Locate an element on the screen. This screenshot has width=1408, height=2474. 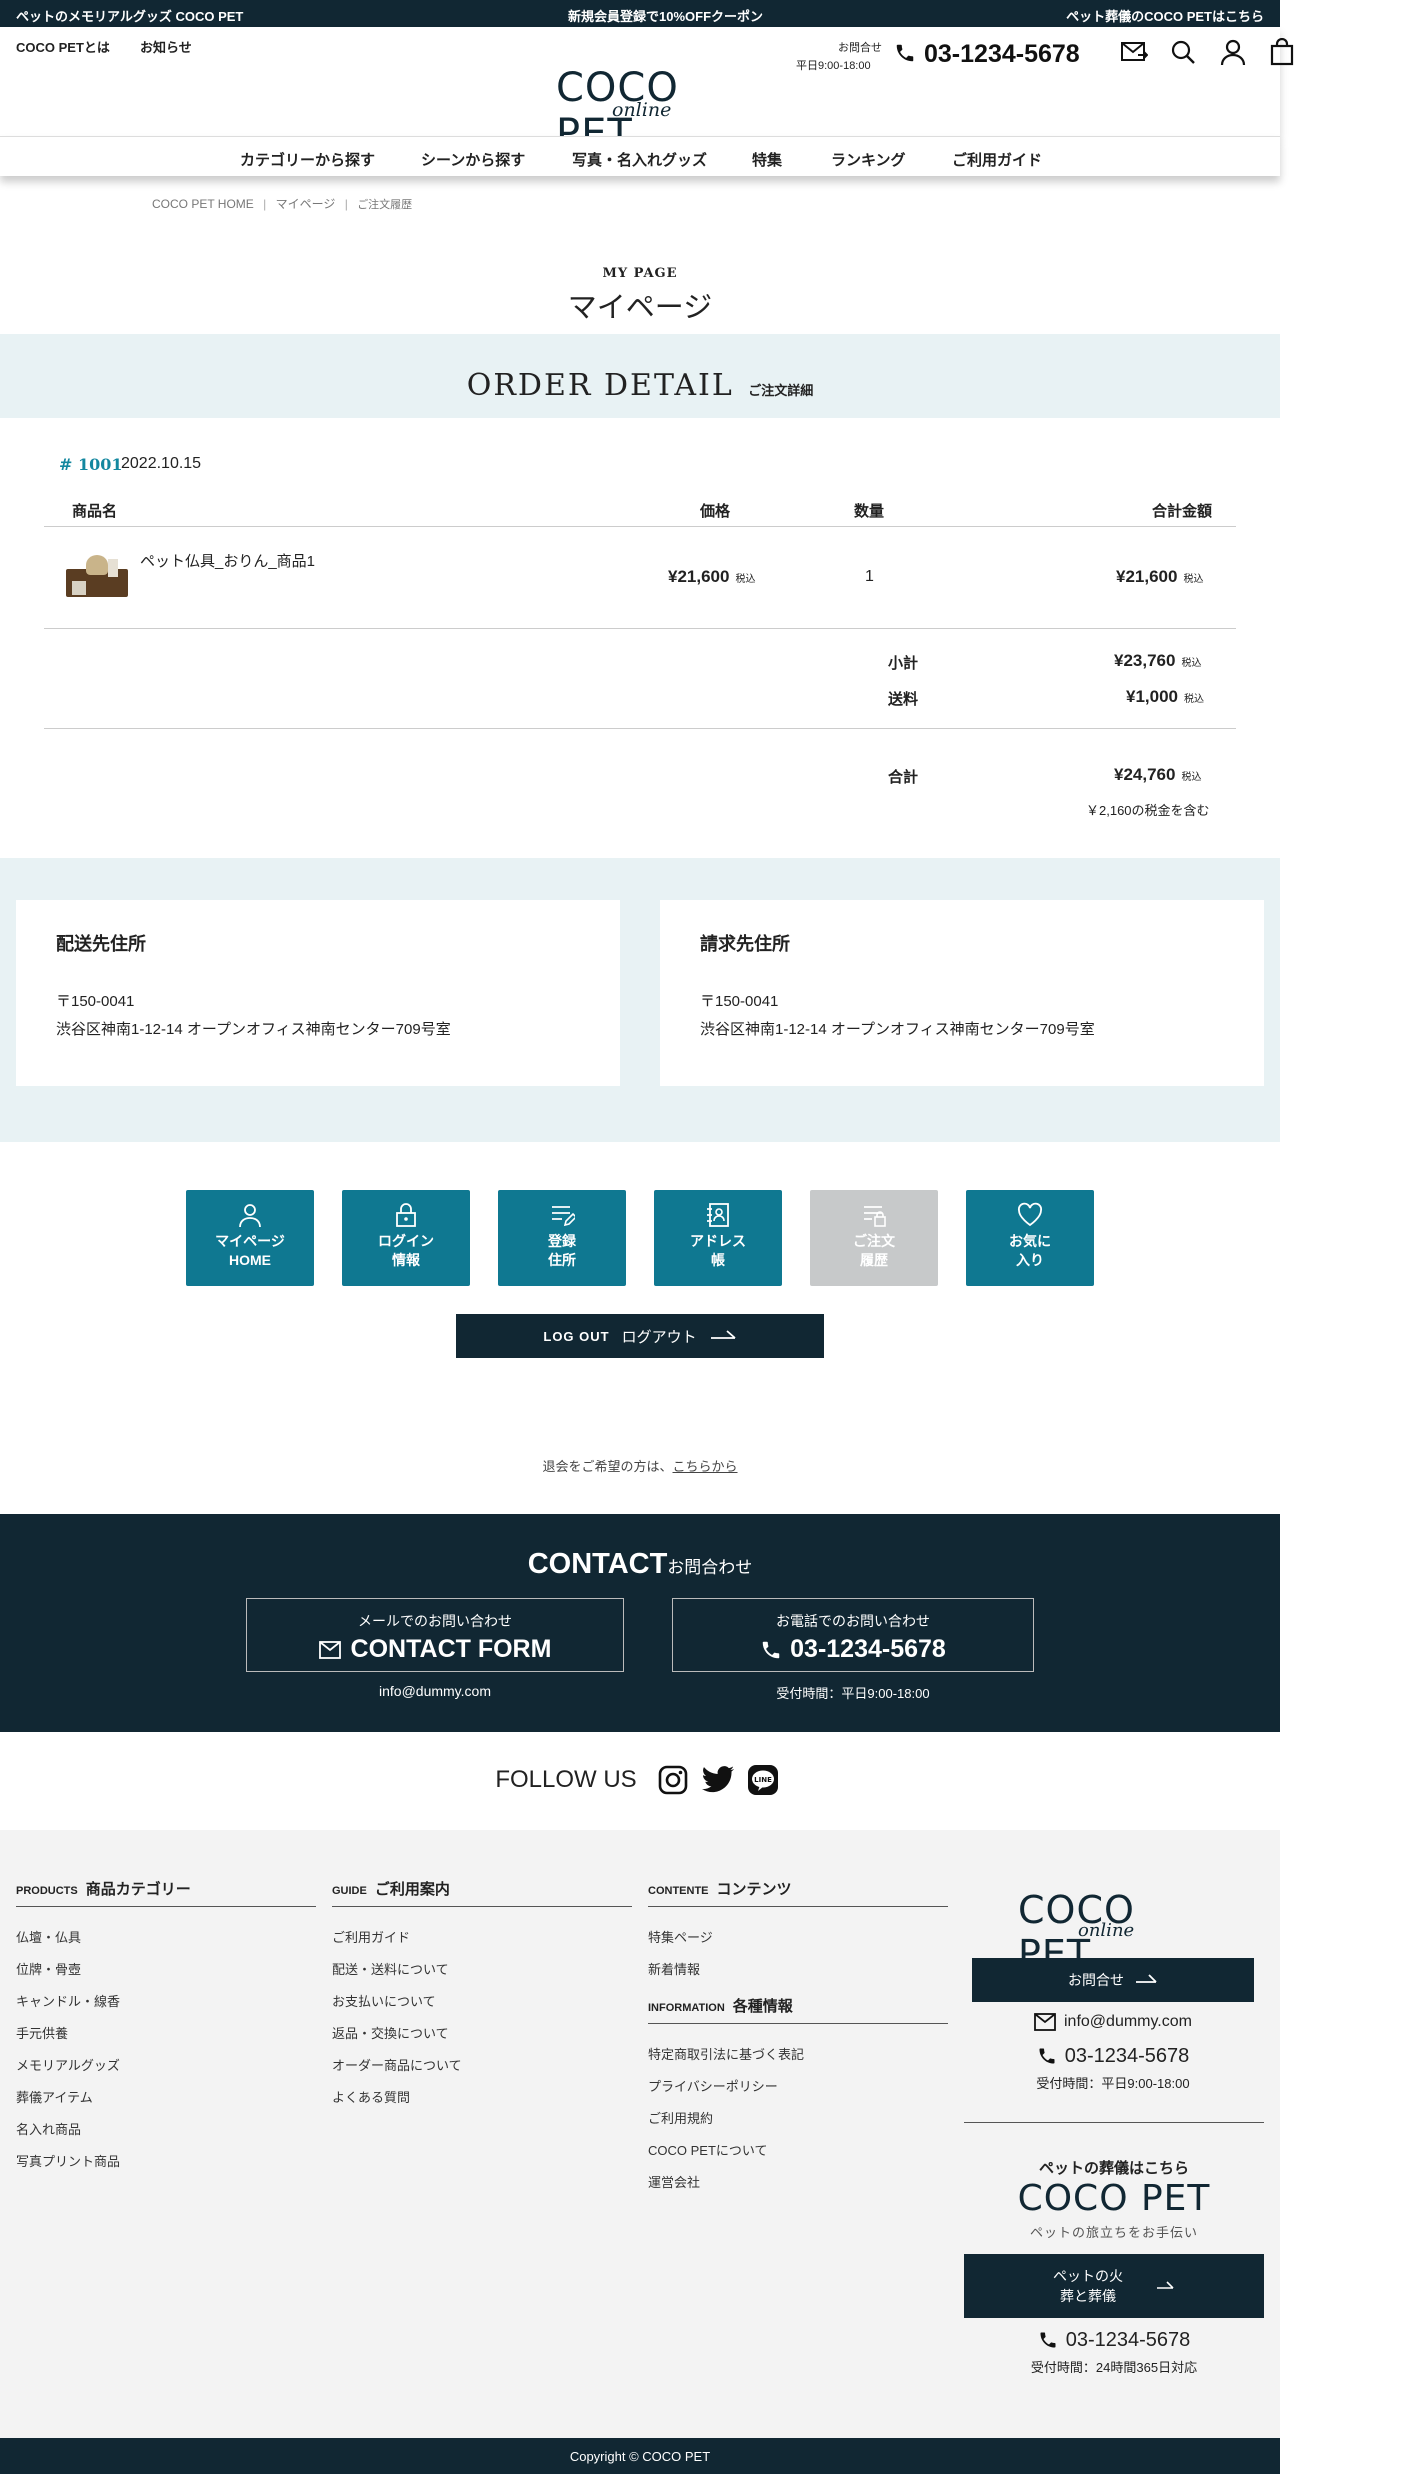
footer-link: お支払いについて is located at coordinates (384, 2000).